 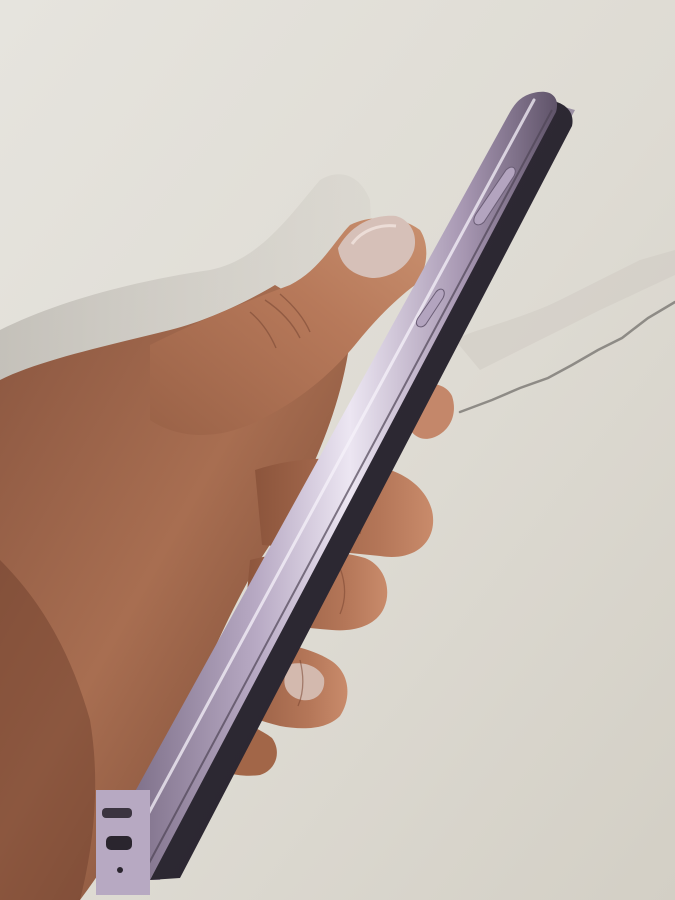 I want to click on usb-c-port, so click(x=119, y=843).